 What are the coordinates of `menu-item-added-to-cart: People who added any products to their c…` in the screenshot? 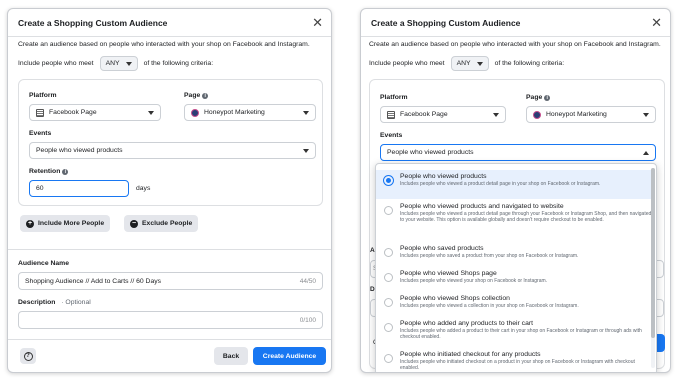 It's located at (514, 334).